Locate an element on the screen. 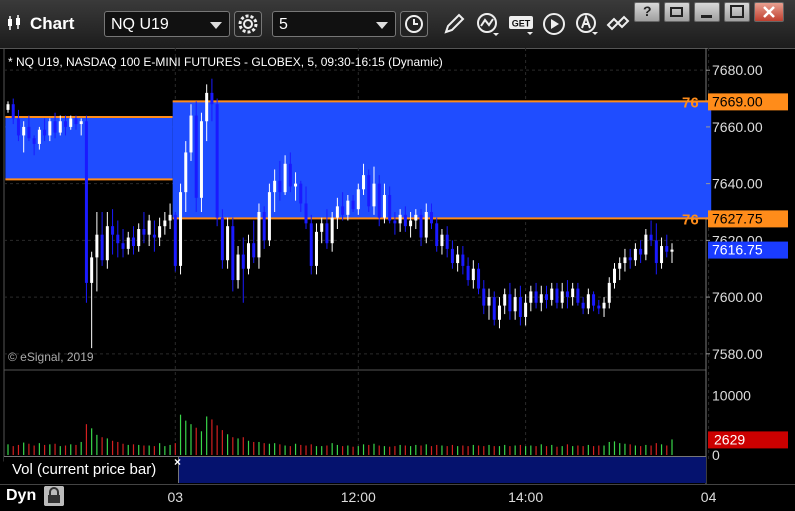 The width and height of the screenshot is (795, 511). minimize-icon is located at coordinates (706, 16).